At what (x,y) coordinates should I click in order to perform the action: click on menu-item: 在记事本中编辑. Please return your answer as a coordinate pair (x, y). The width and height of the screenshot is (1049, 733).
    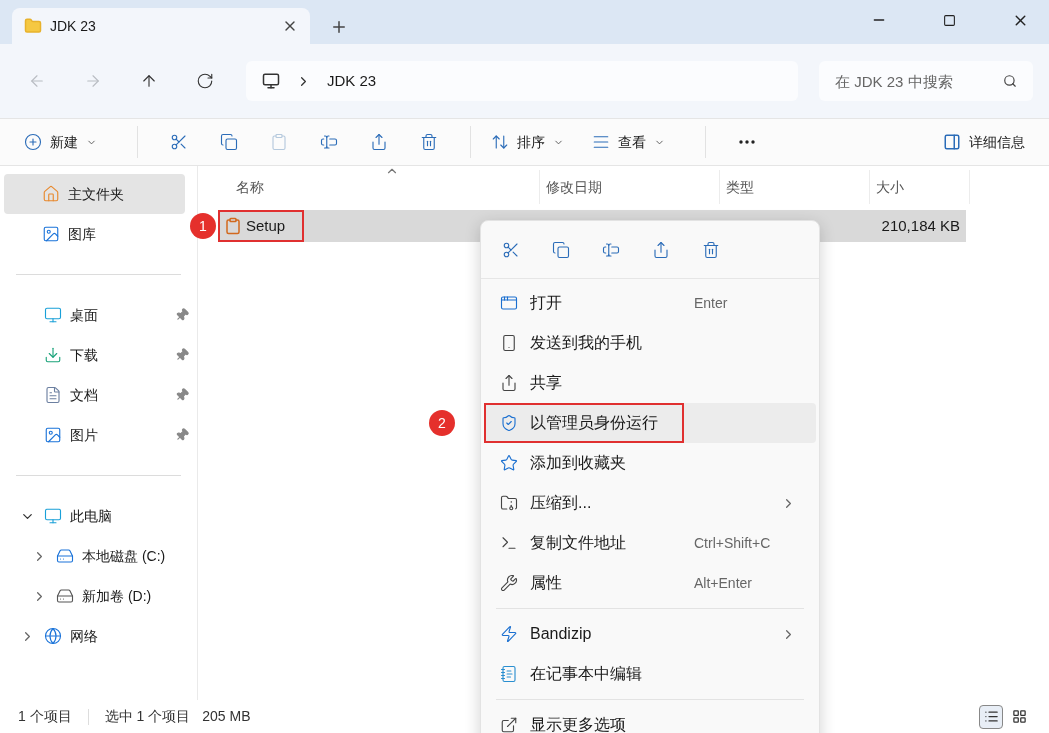
    Looking at the image, I should click on (650, 674).